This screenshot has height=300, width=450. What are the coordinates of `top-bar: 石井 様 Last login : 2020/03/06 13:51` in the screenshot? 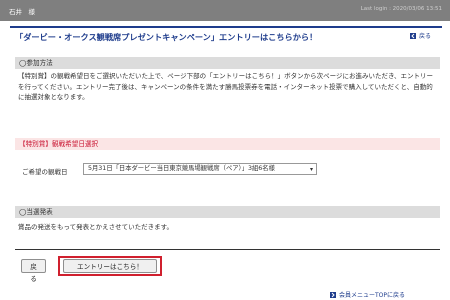 It's located at (225, 10).